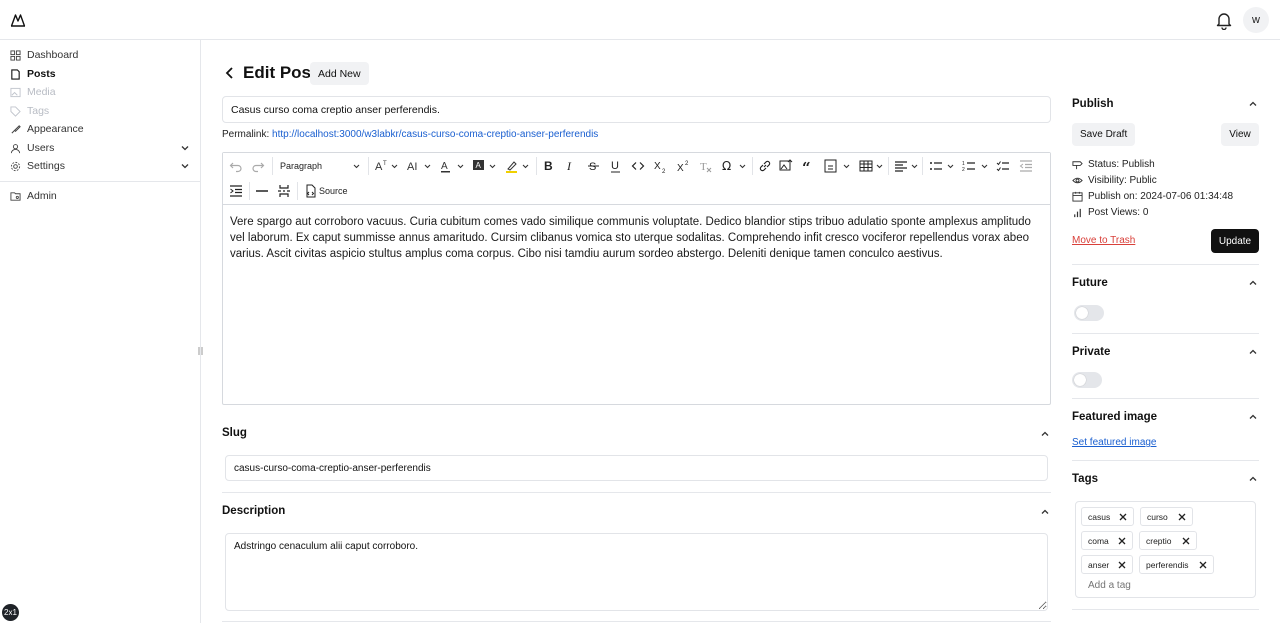 The width and height of the screenshot is (1280, 623). Describe the element at coordinates (1104, 134) in the screenshot. I see `save-draft-button: Save Draft` at that location.